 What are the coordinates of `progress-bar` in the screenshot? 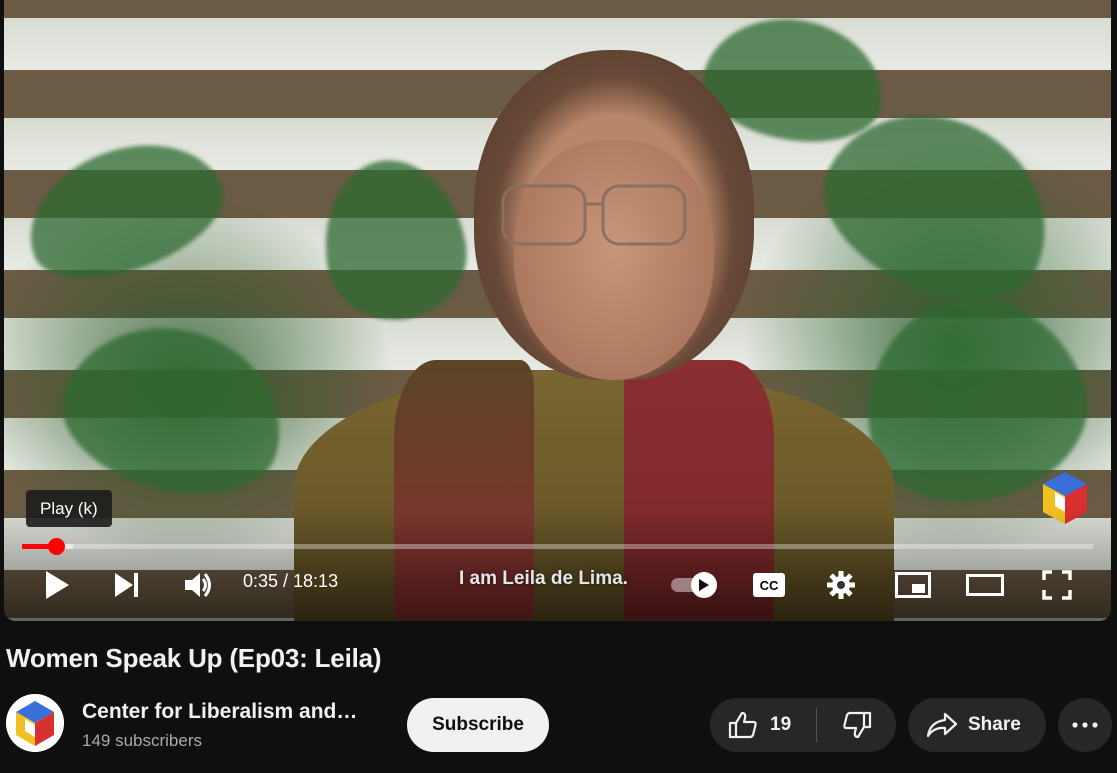 It's located at (557, 546).